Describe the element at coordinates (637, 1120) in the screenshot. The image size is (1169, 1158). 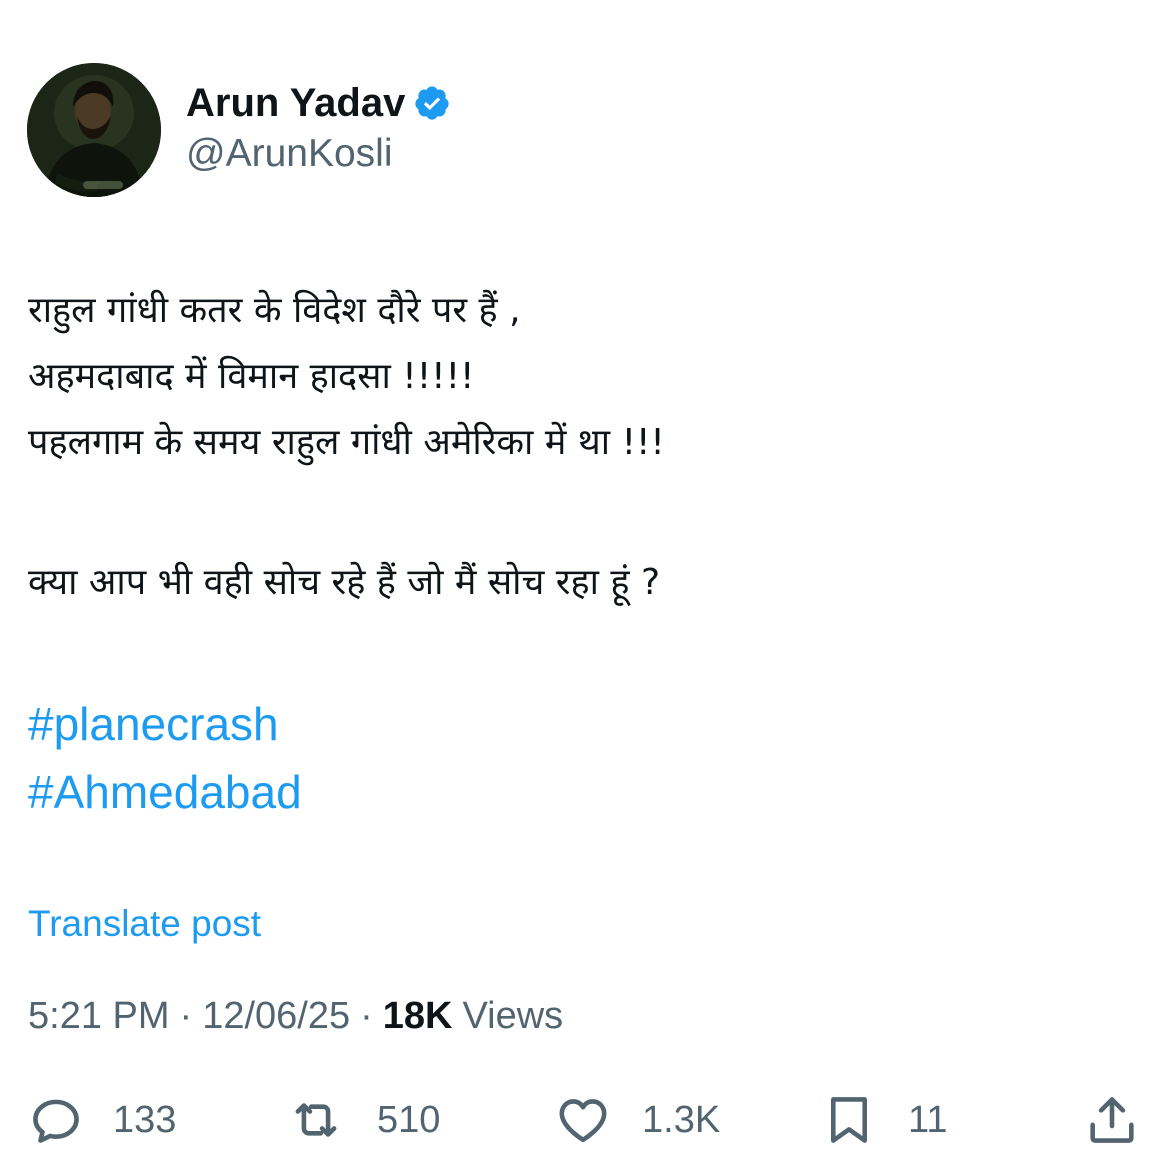
I see `like-button: 1.3K` at that location.